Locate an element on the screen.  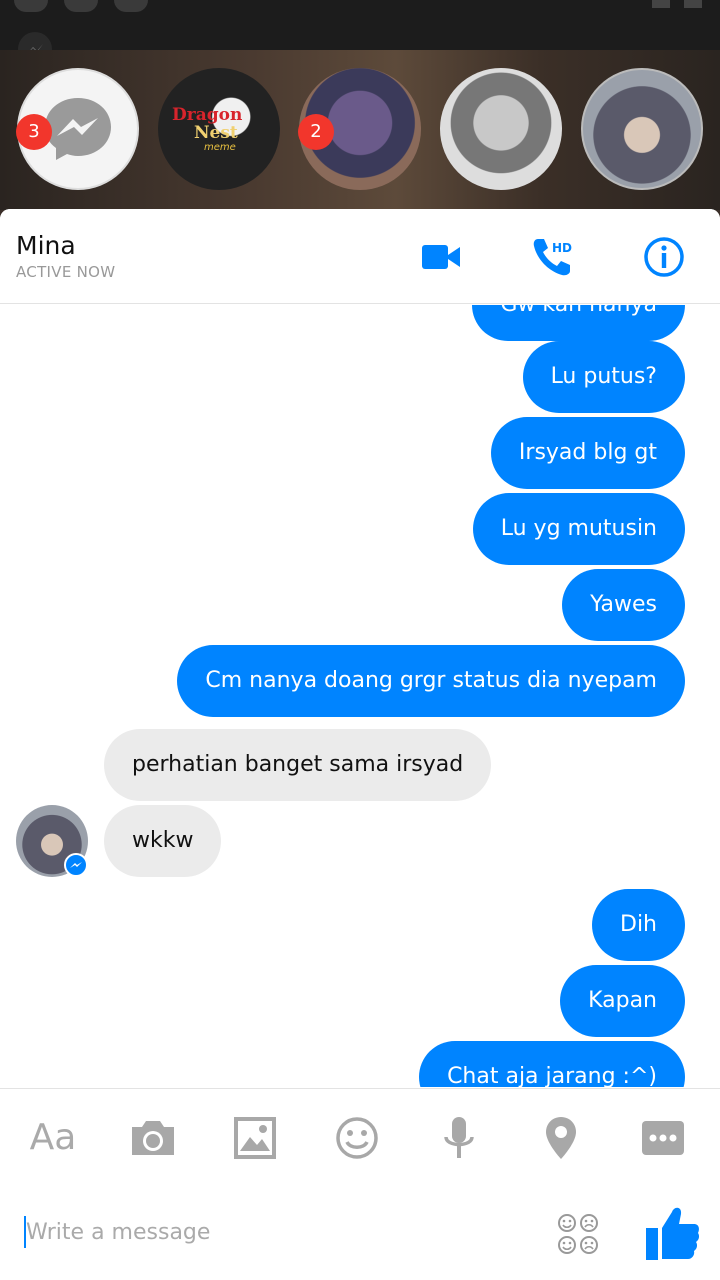
message-bubble-outgoing: Gw kan nanya is located at coordinates (578, 323).